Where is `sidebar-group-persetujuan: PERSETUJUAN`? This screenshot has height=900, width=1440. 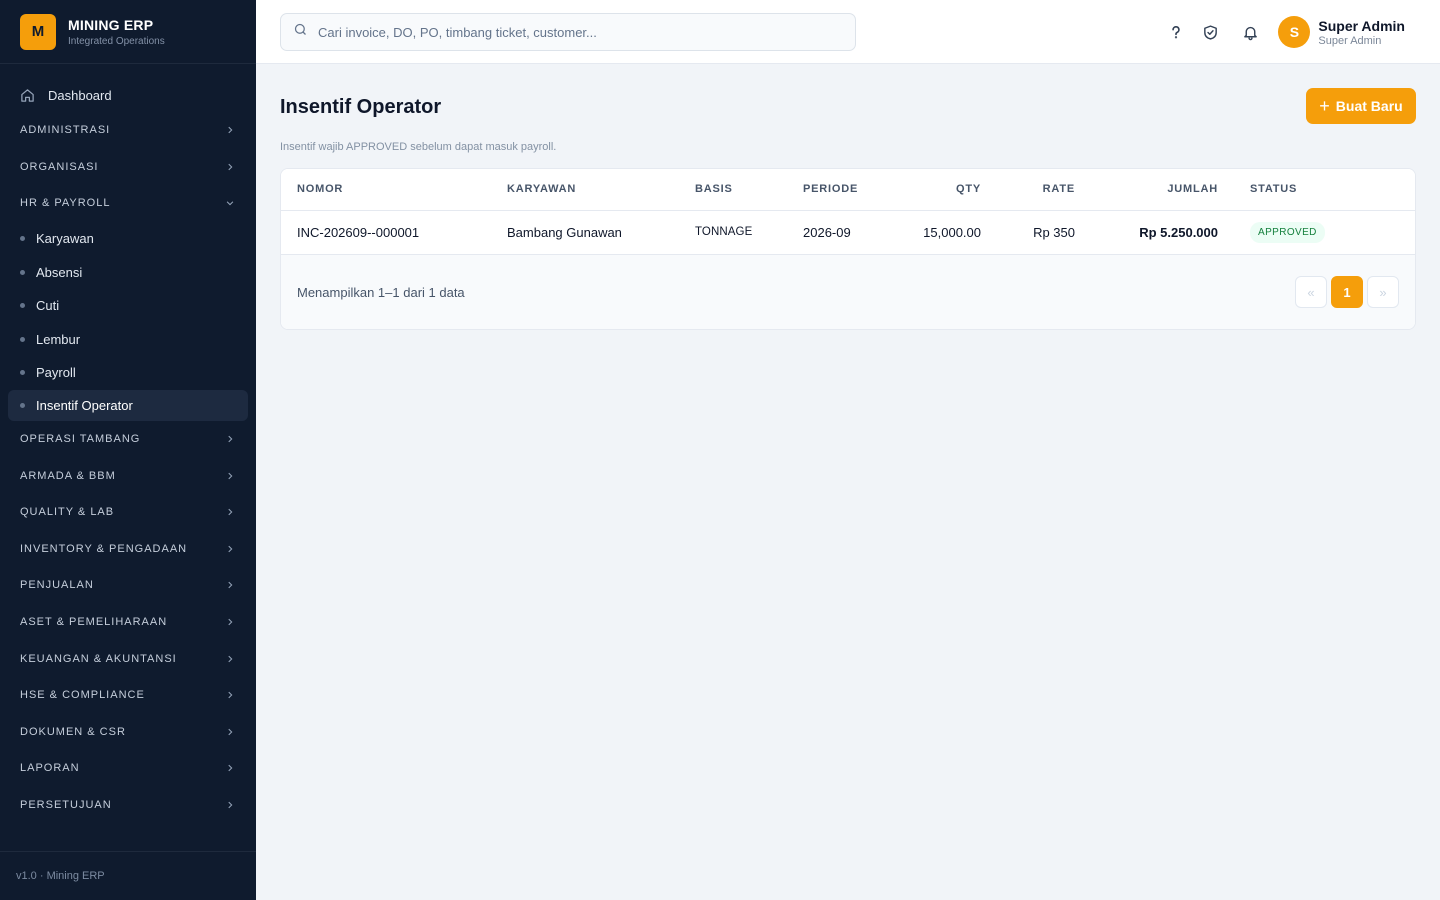 sidebar-group-persetujuan: PERSETUJUAN is located at coordinates (128, 805).